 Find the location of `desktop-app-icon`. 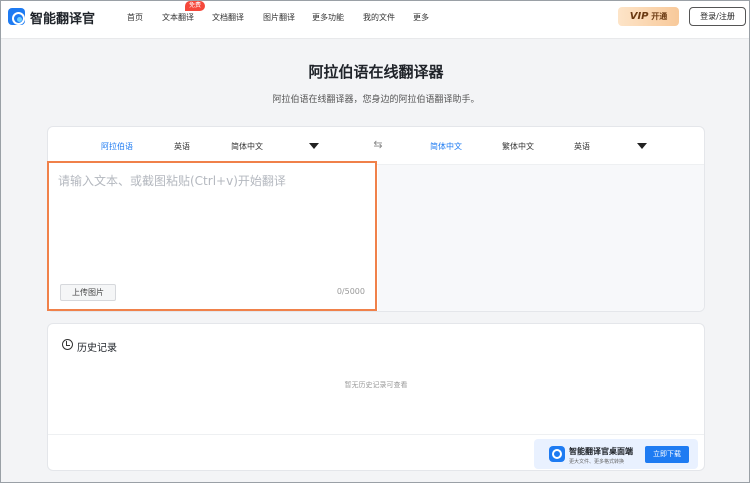

desktop-app-icon is located at coordinates (557, 454).